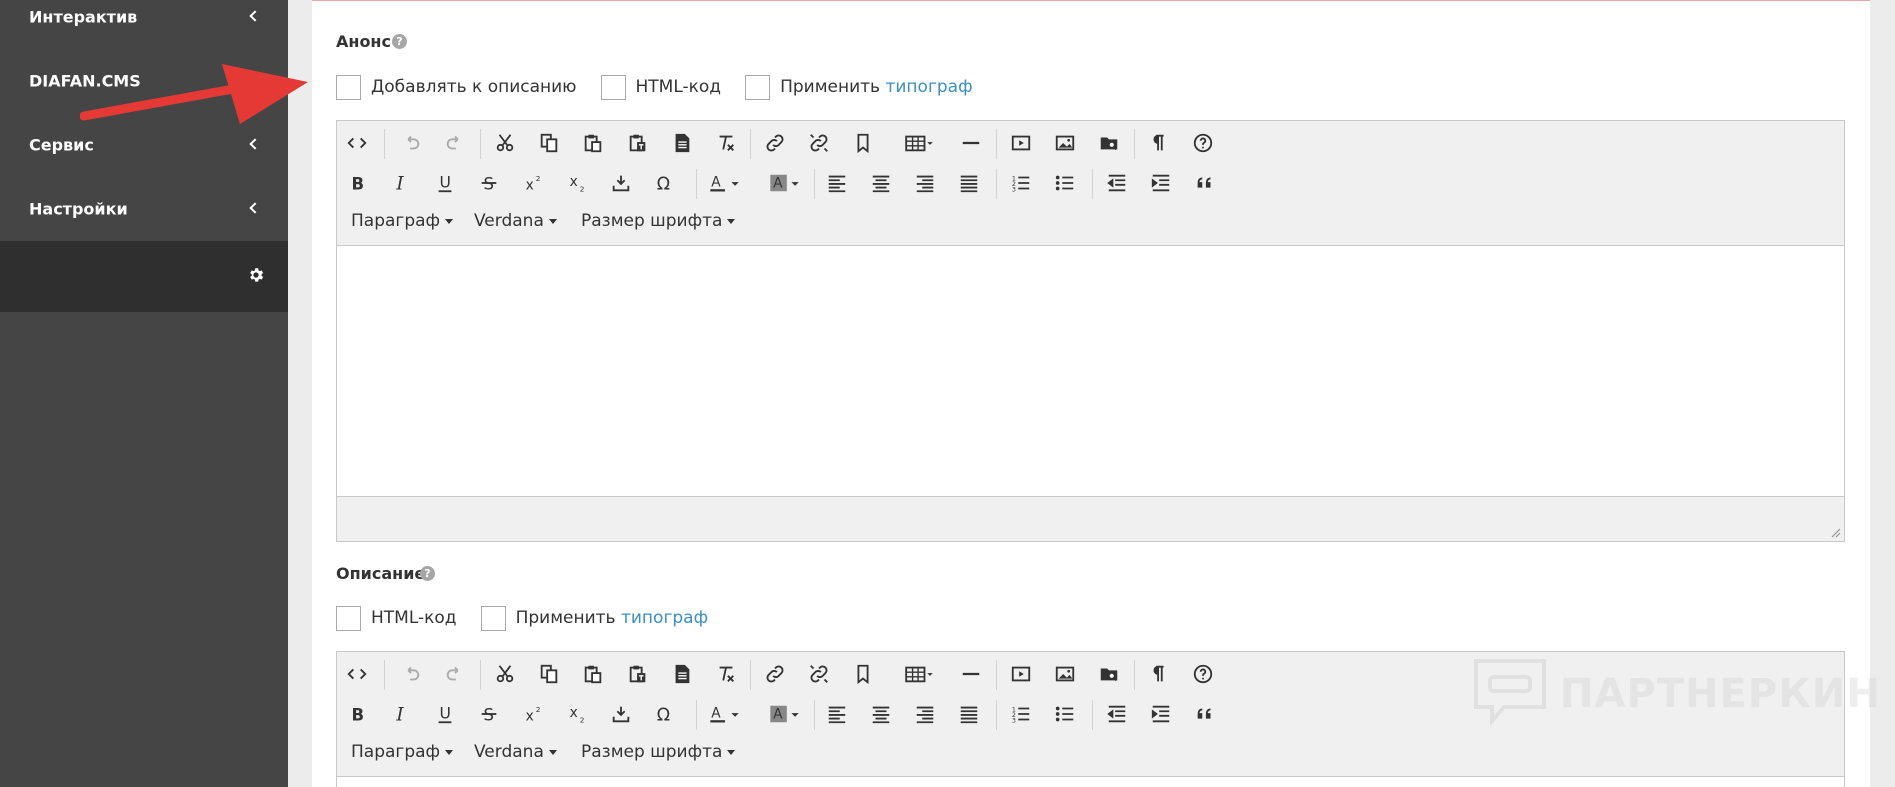 The width and height of the screenshot is (1895, 787). What do you see at coordinates (456, 87) in the screenshot?
I see `add-to-description-option: Добавлять к описанию` at bounding box center [456, 87].